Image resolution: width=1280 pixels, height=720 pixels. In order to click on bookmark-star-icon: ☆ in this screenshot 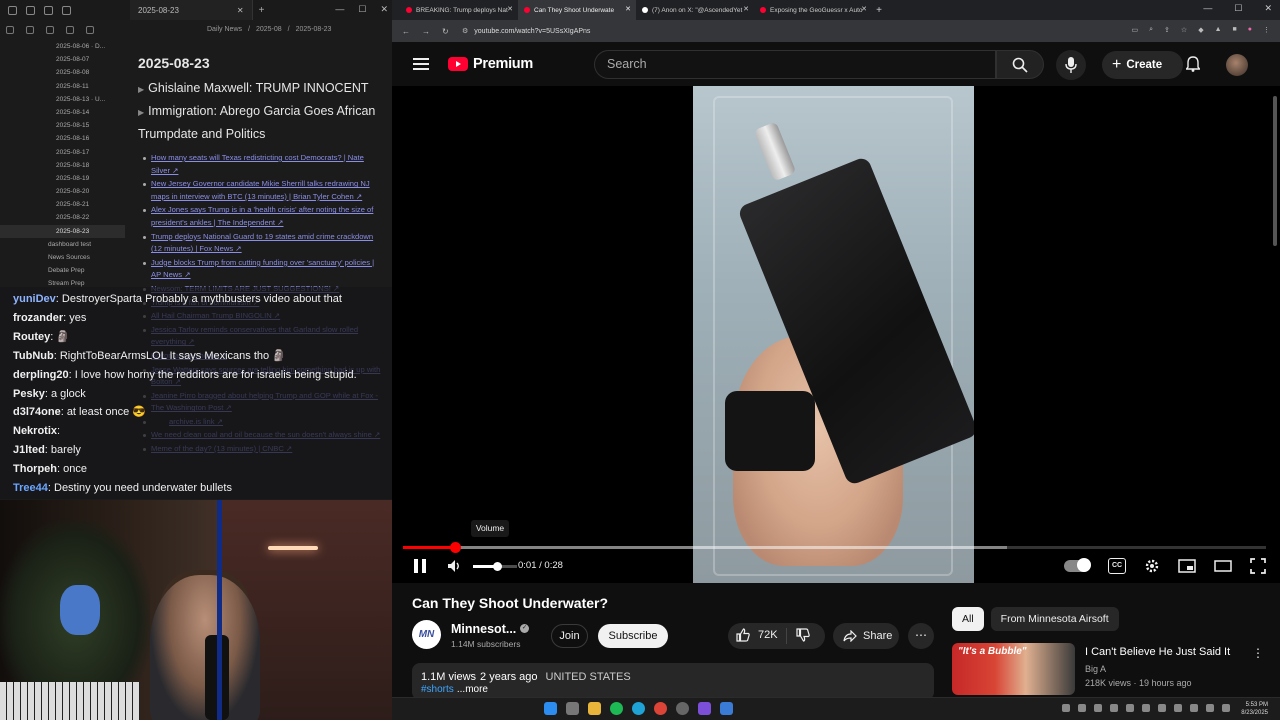, I will do `click(1184, 30)`.